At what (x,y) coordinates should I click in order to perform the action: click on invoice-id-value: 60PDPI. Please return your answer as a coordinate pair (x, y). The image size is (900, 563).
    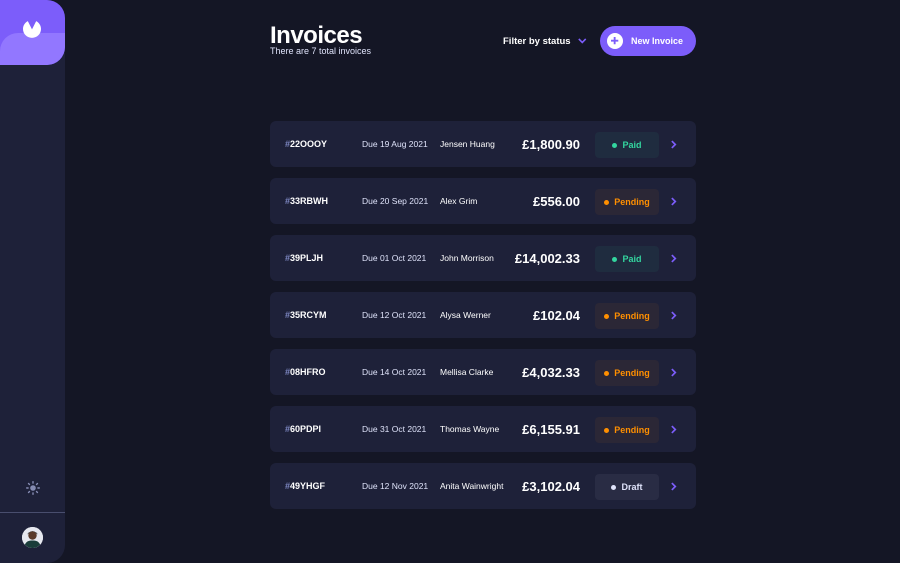
    Looking at the image, I should click on (306, 429).